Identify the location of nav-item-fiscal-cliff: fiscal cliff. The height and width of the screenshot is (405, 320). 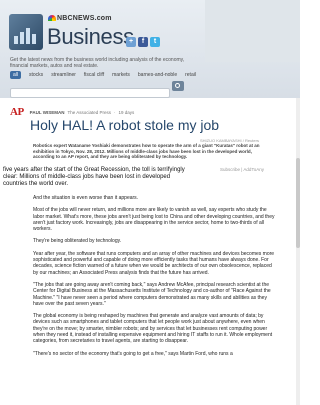
(94, 75).